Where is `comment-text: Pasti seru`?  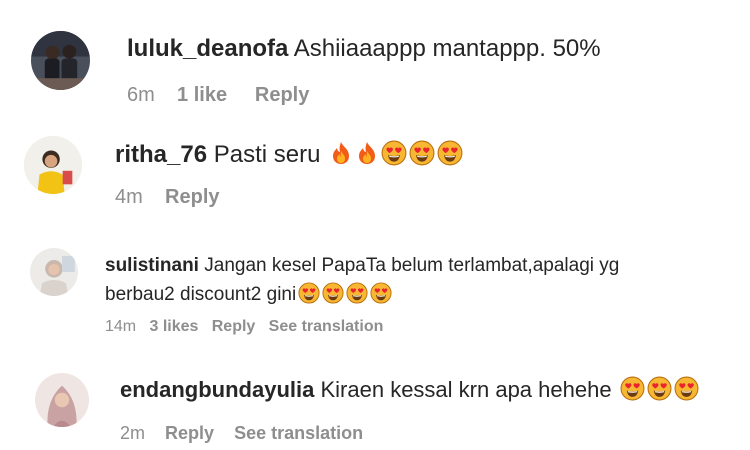
comment-text: Pasti seru is located at coordinates (267, 154).